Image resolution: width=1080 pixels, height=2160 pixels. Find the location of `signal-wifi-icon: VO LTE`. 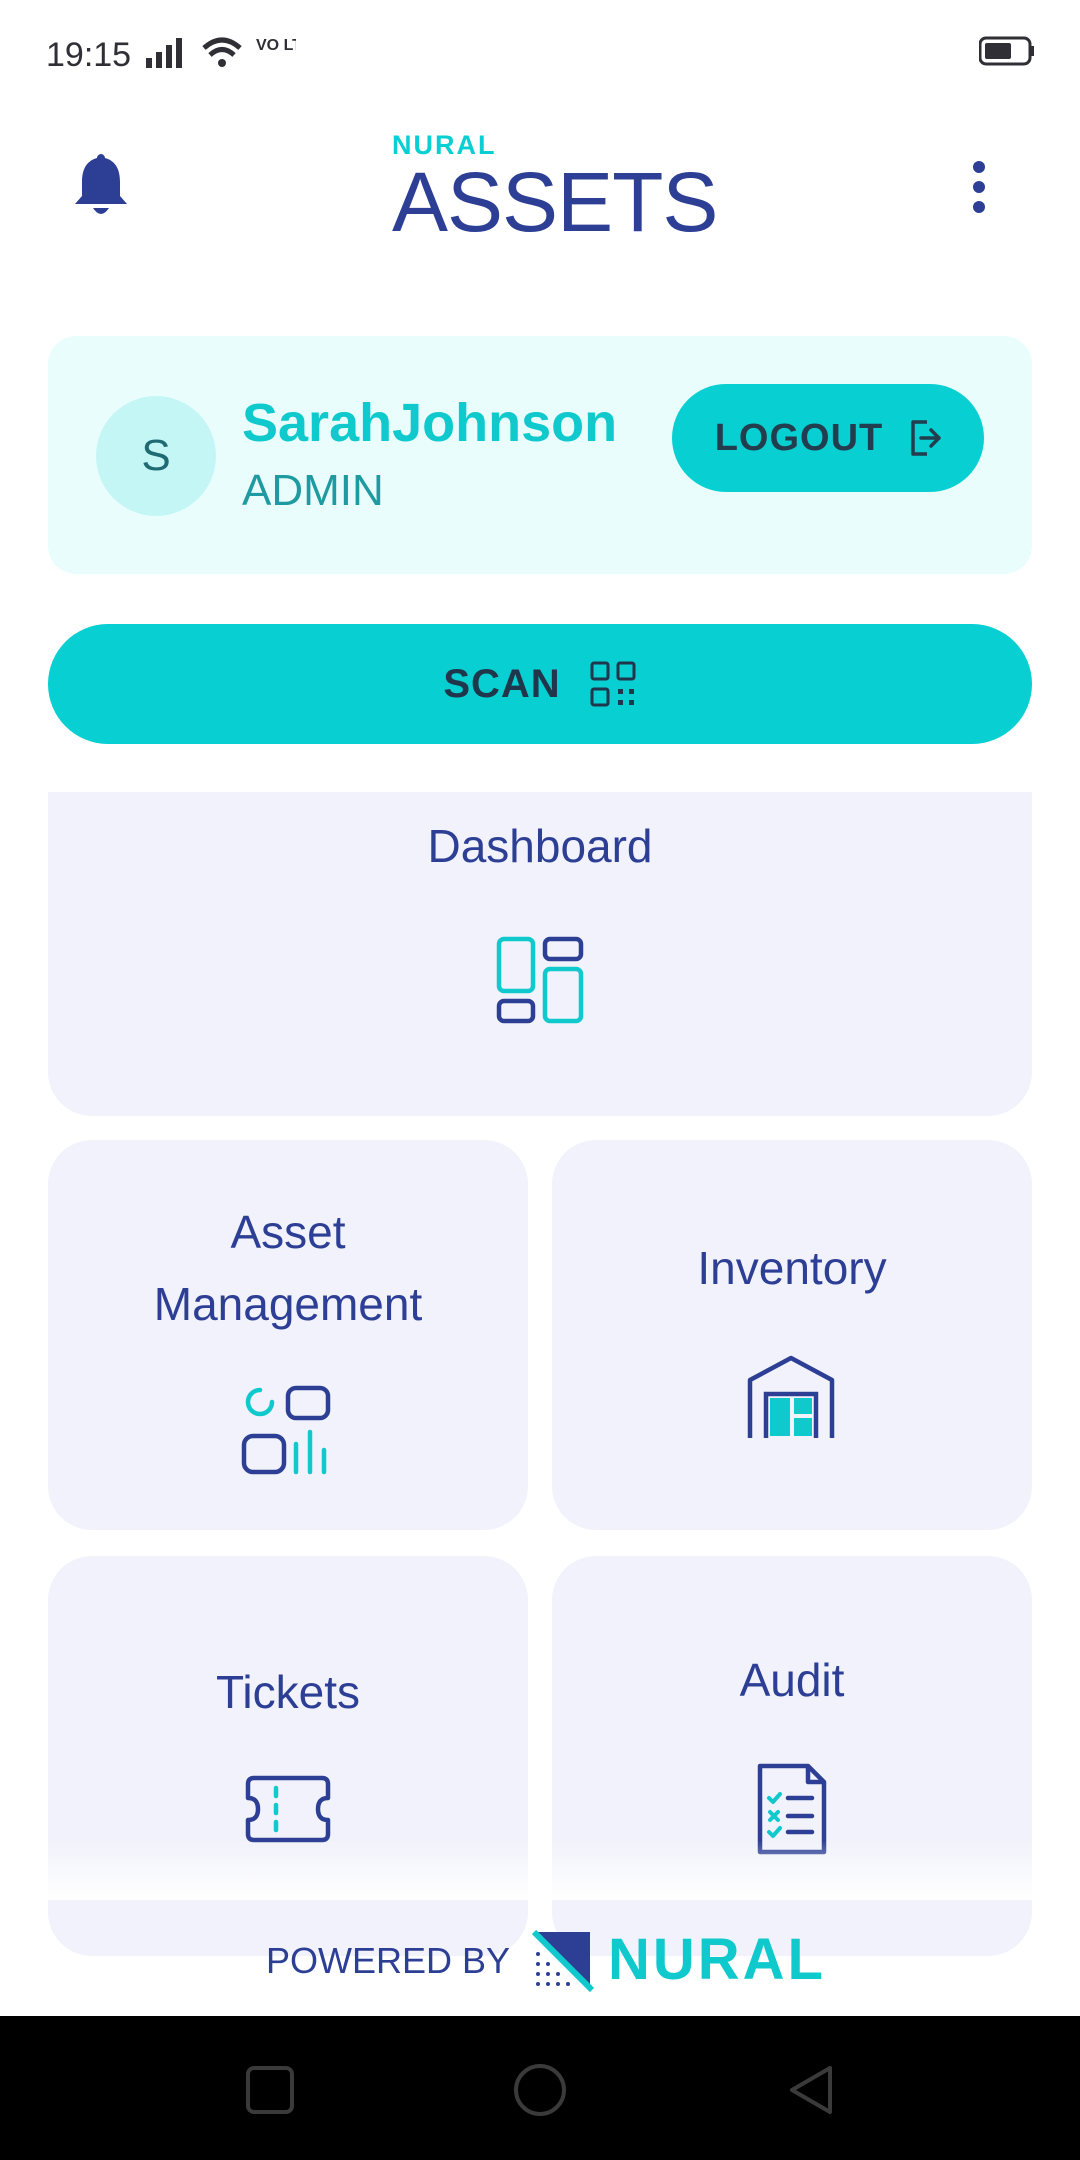

signal-wifi-icon: VO LTE is located at coordinates (221, 52).